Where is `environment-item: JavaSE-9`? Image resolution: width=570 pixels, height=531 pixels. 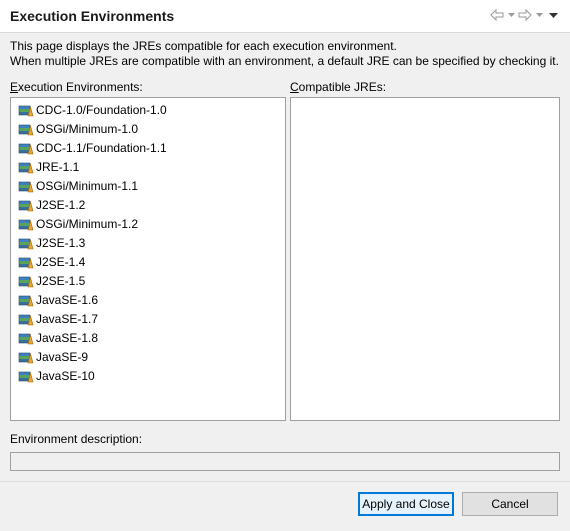
environment-item: JavaSE-9 is located at coordinates (148, 356).